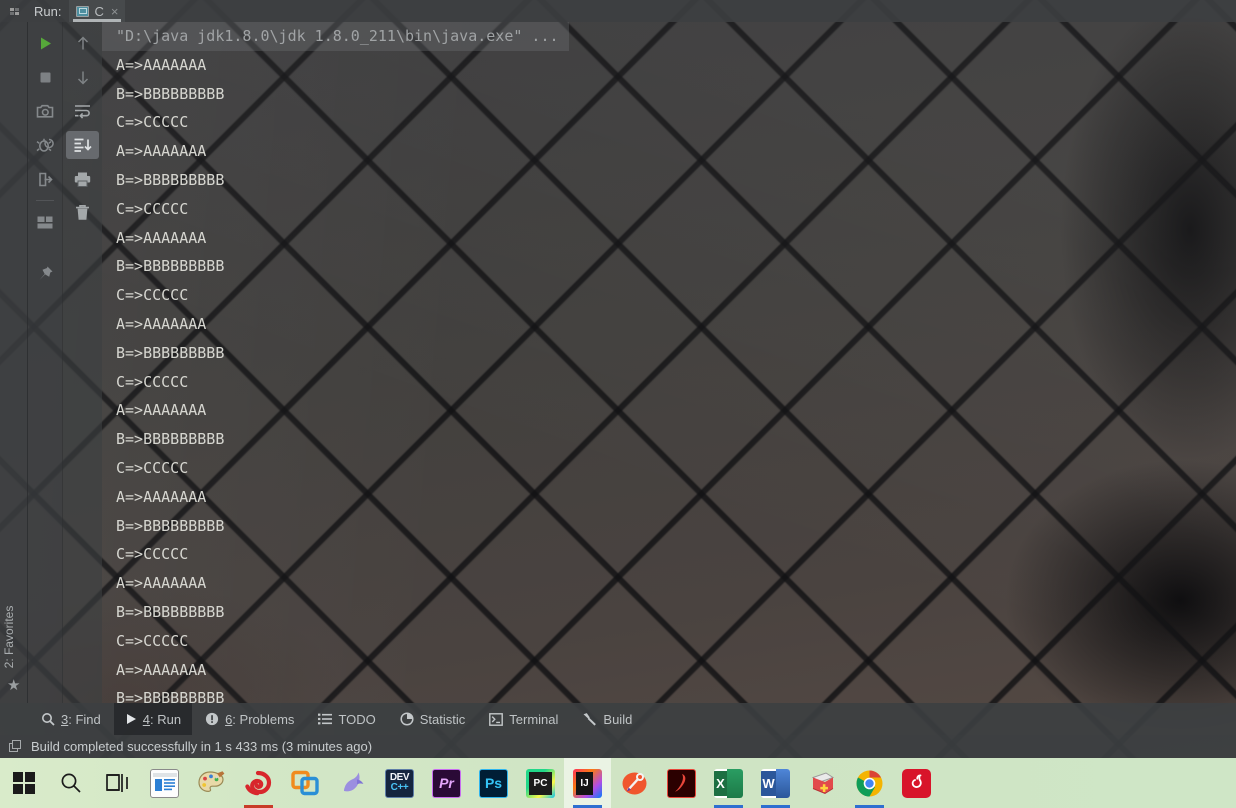  What do you see at coordinates (13, 685) in the screenshot?
I see `star-icon: ★` at bounding box center [13, 685].